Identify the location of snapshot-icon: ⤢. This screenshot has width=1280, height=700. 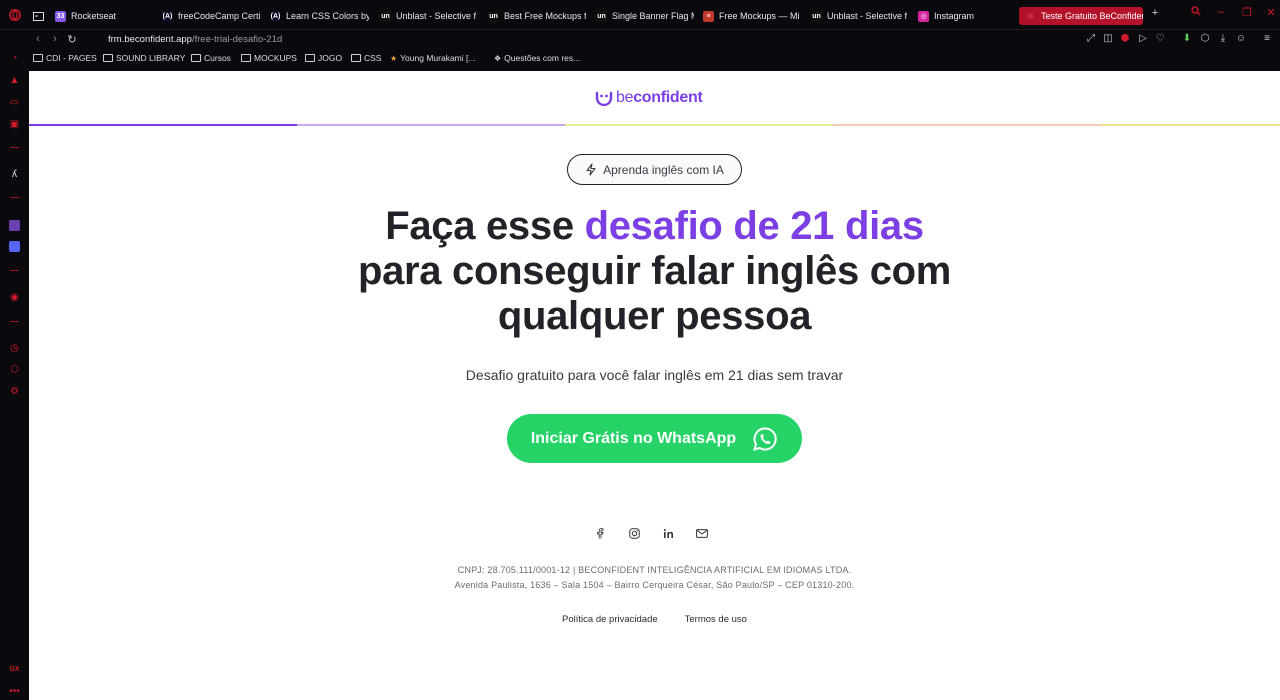
(1091, 39).